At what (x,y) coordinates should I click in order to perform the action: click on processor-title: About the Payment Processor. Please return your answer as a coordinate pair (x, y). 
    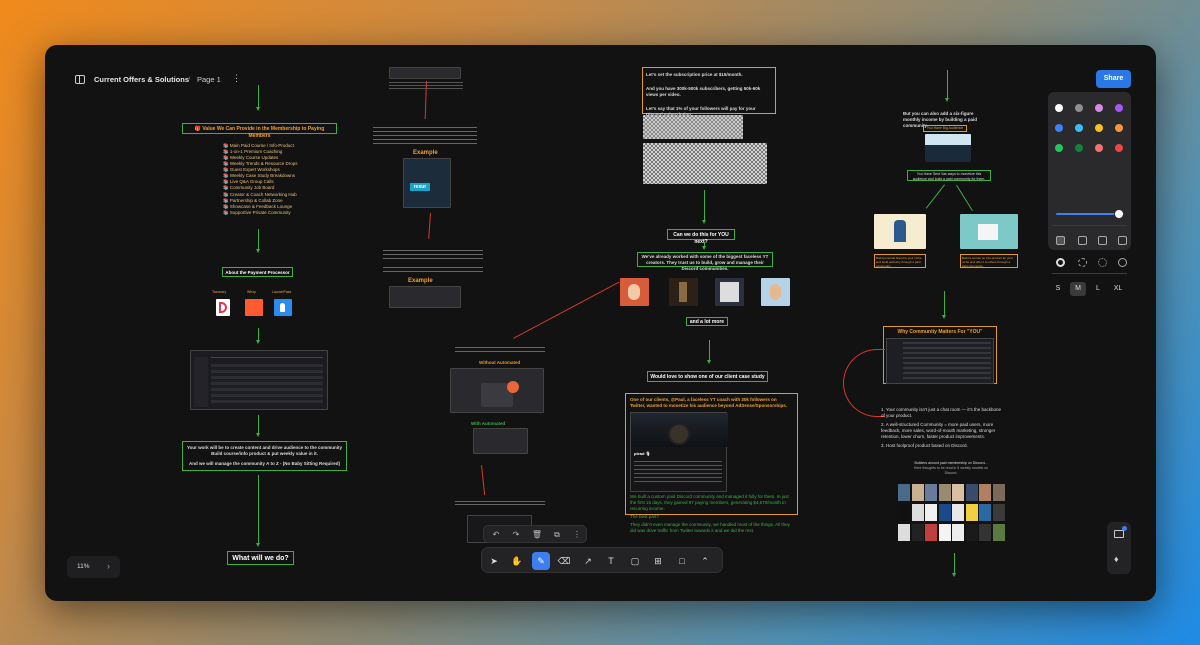
    Looking at the image, I should click on (257, 272).